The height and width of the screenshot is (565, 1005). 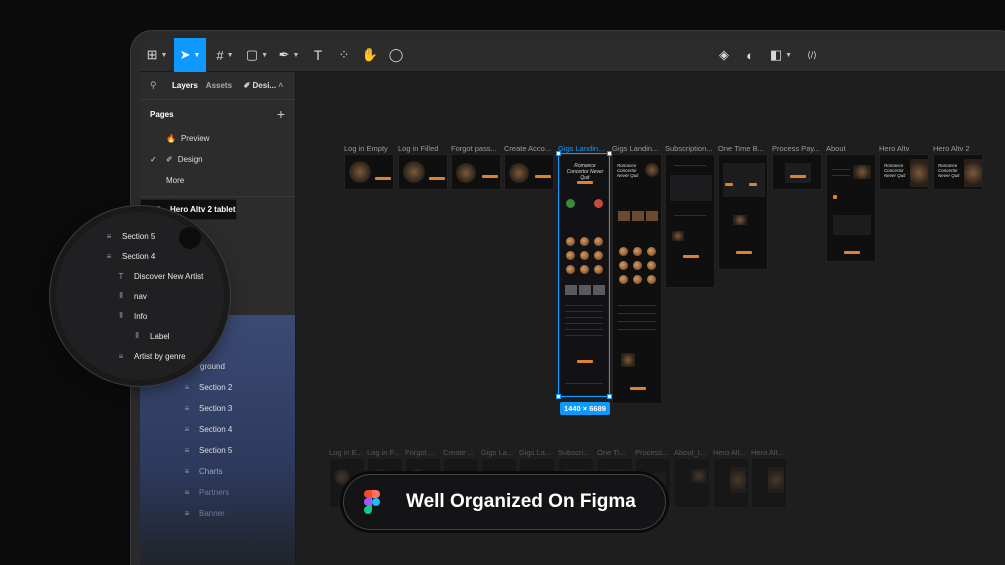 I want to click on frame-label: Hero Altv 2, so click(x=951, y=148).